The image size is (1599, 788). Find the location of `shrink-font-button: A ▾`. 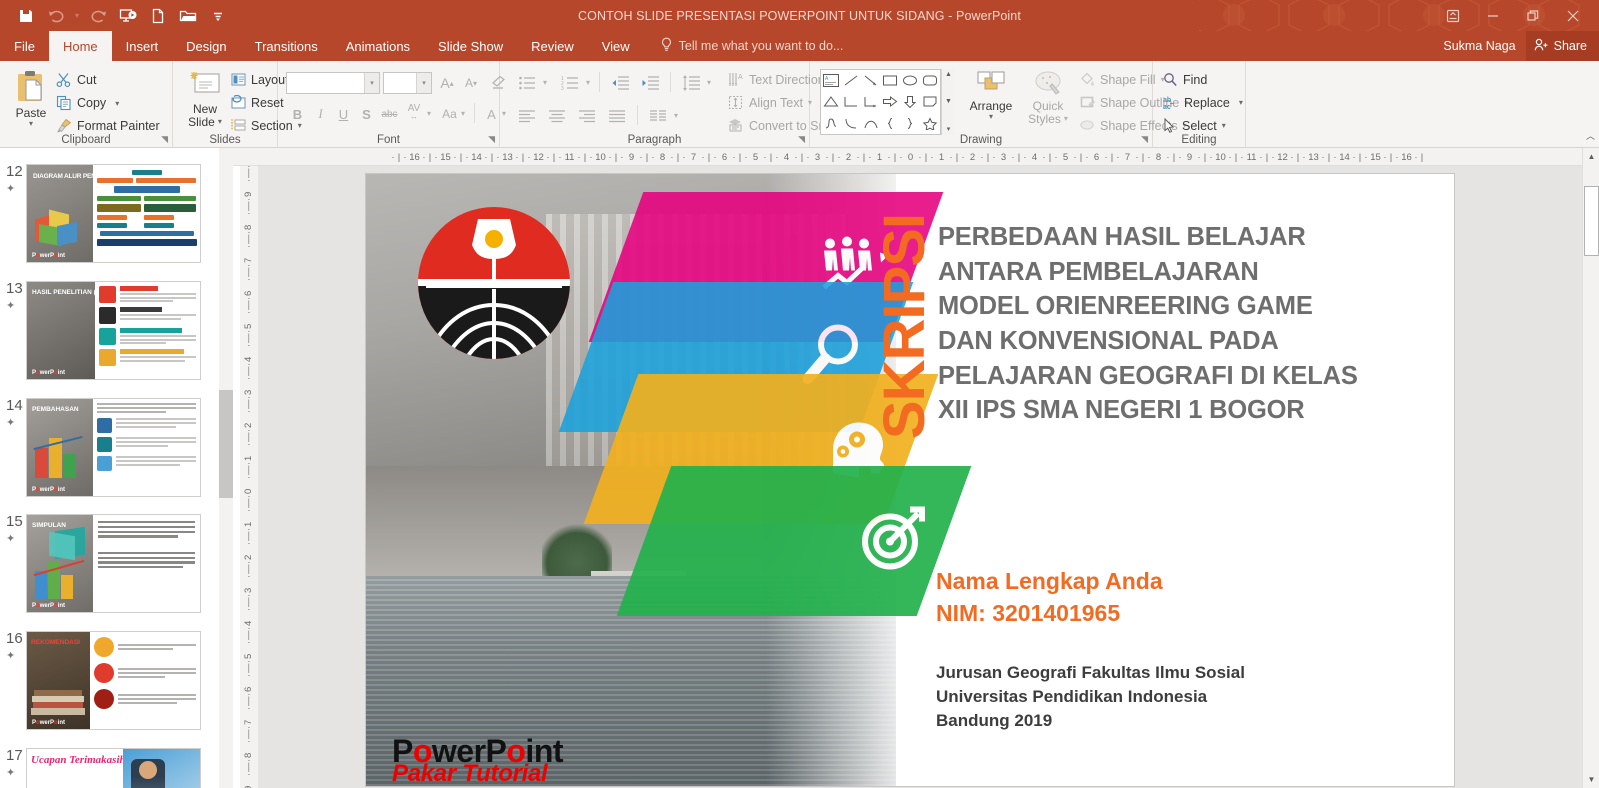

shrink-font-button: A ▾ is located at coordinates (471, 83).